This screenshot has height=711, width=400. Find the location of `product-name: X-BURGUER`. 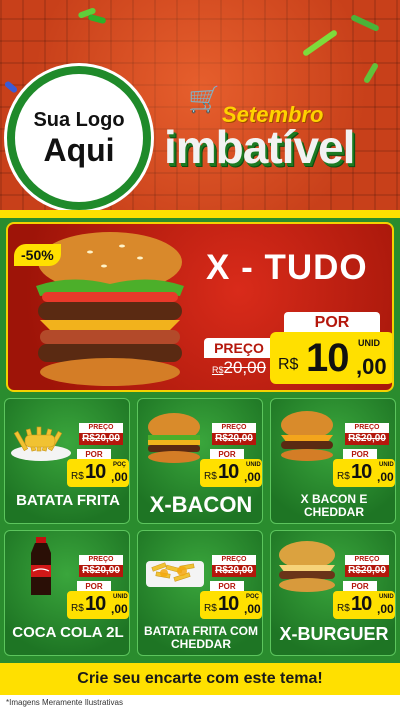

product-name: X-BURGUER is located at coordinates (334, 634).